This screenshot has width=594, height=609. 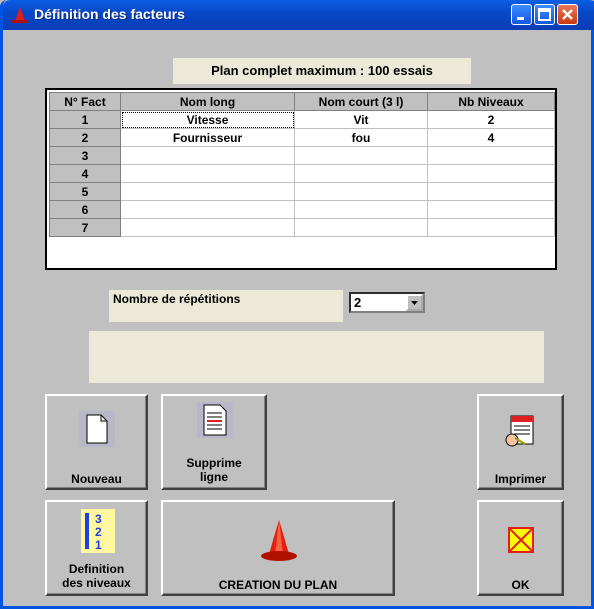 What do you see at coordinates (207, 101) in the screenshot?
I see `column-header: Nom long` at bounding box center [207, 101].